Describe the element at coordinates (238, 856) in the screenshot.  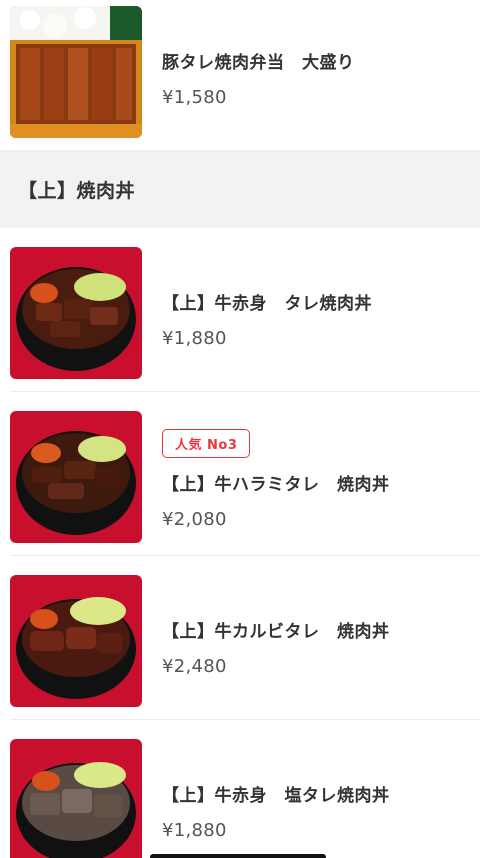
I see `home-indicator` at that location.